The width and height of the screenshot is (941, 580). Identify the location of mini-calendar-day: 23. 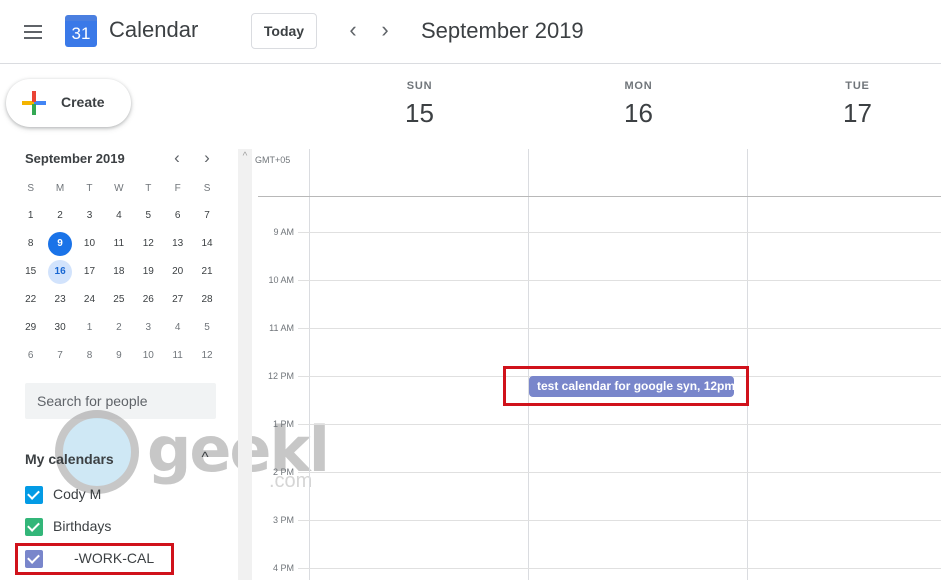
(59, 300).